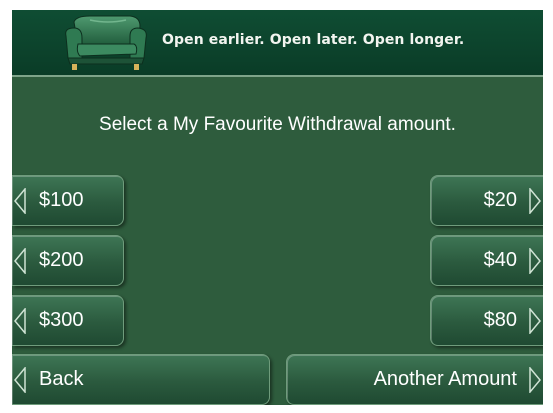 The image size is (553, 413). What do you see at coordinates (61, 260) in the screenshot?
I see `amount-200-label: $200` at bounding box center [61, 260].